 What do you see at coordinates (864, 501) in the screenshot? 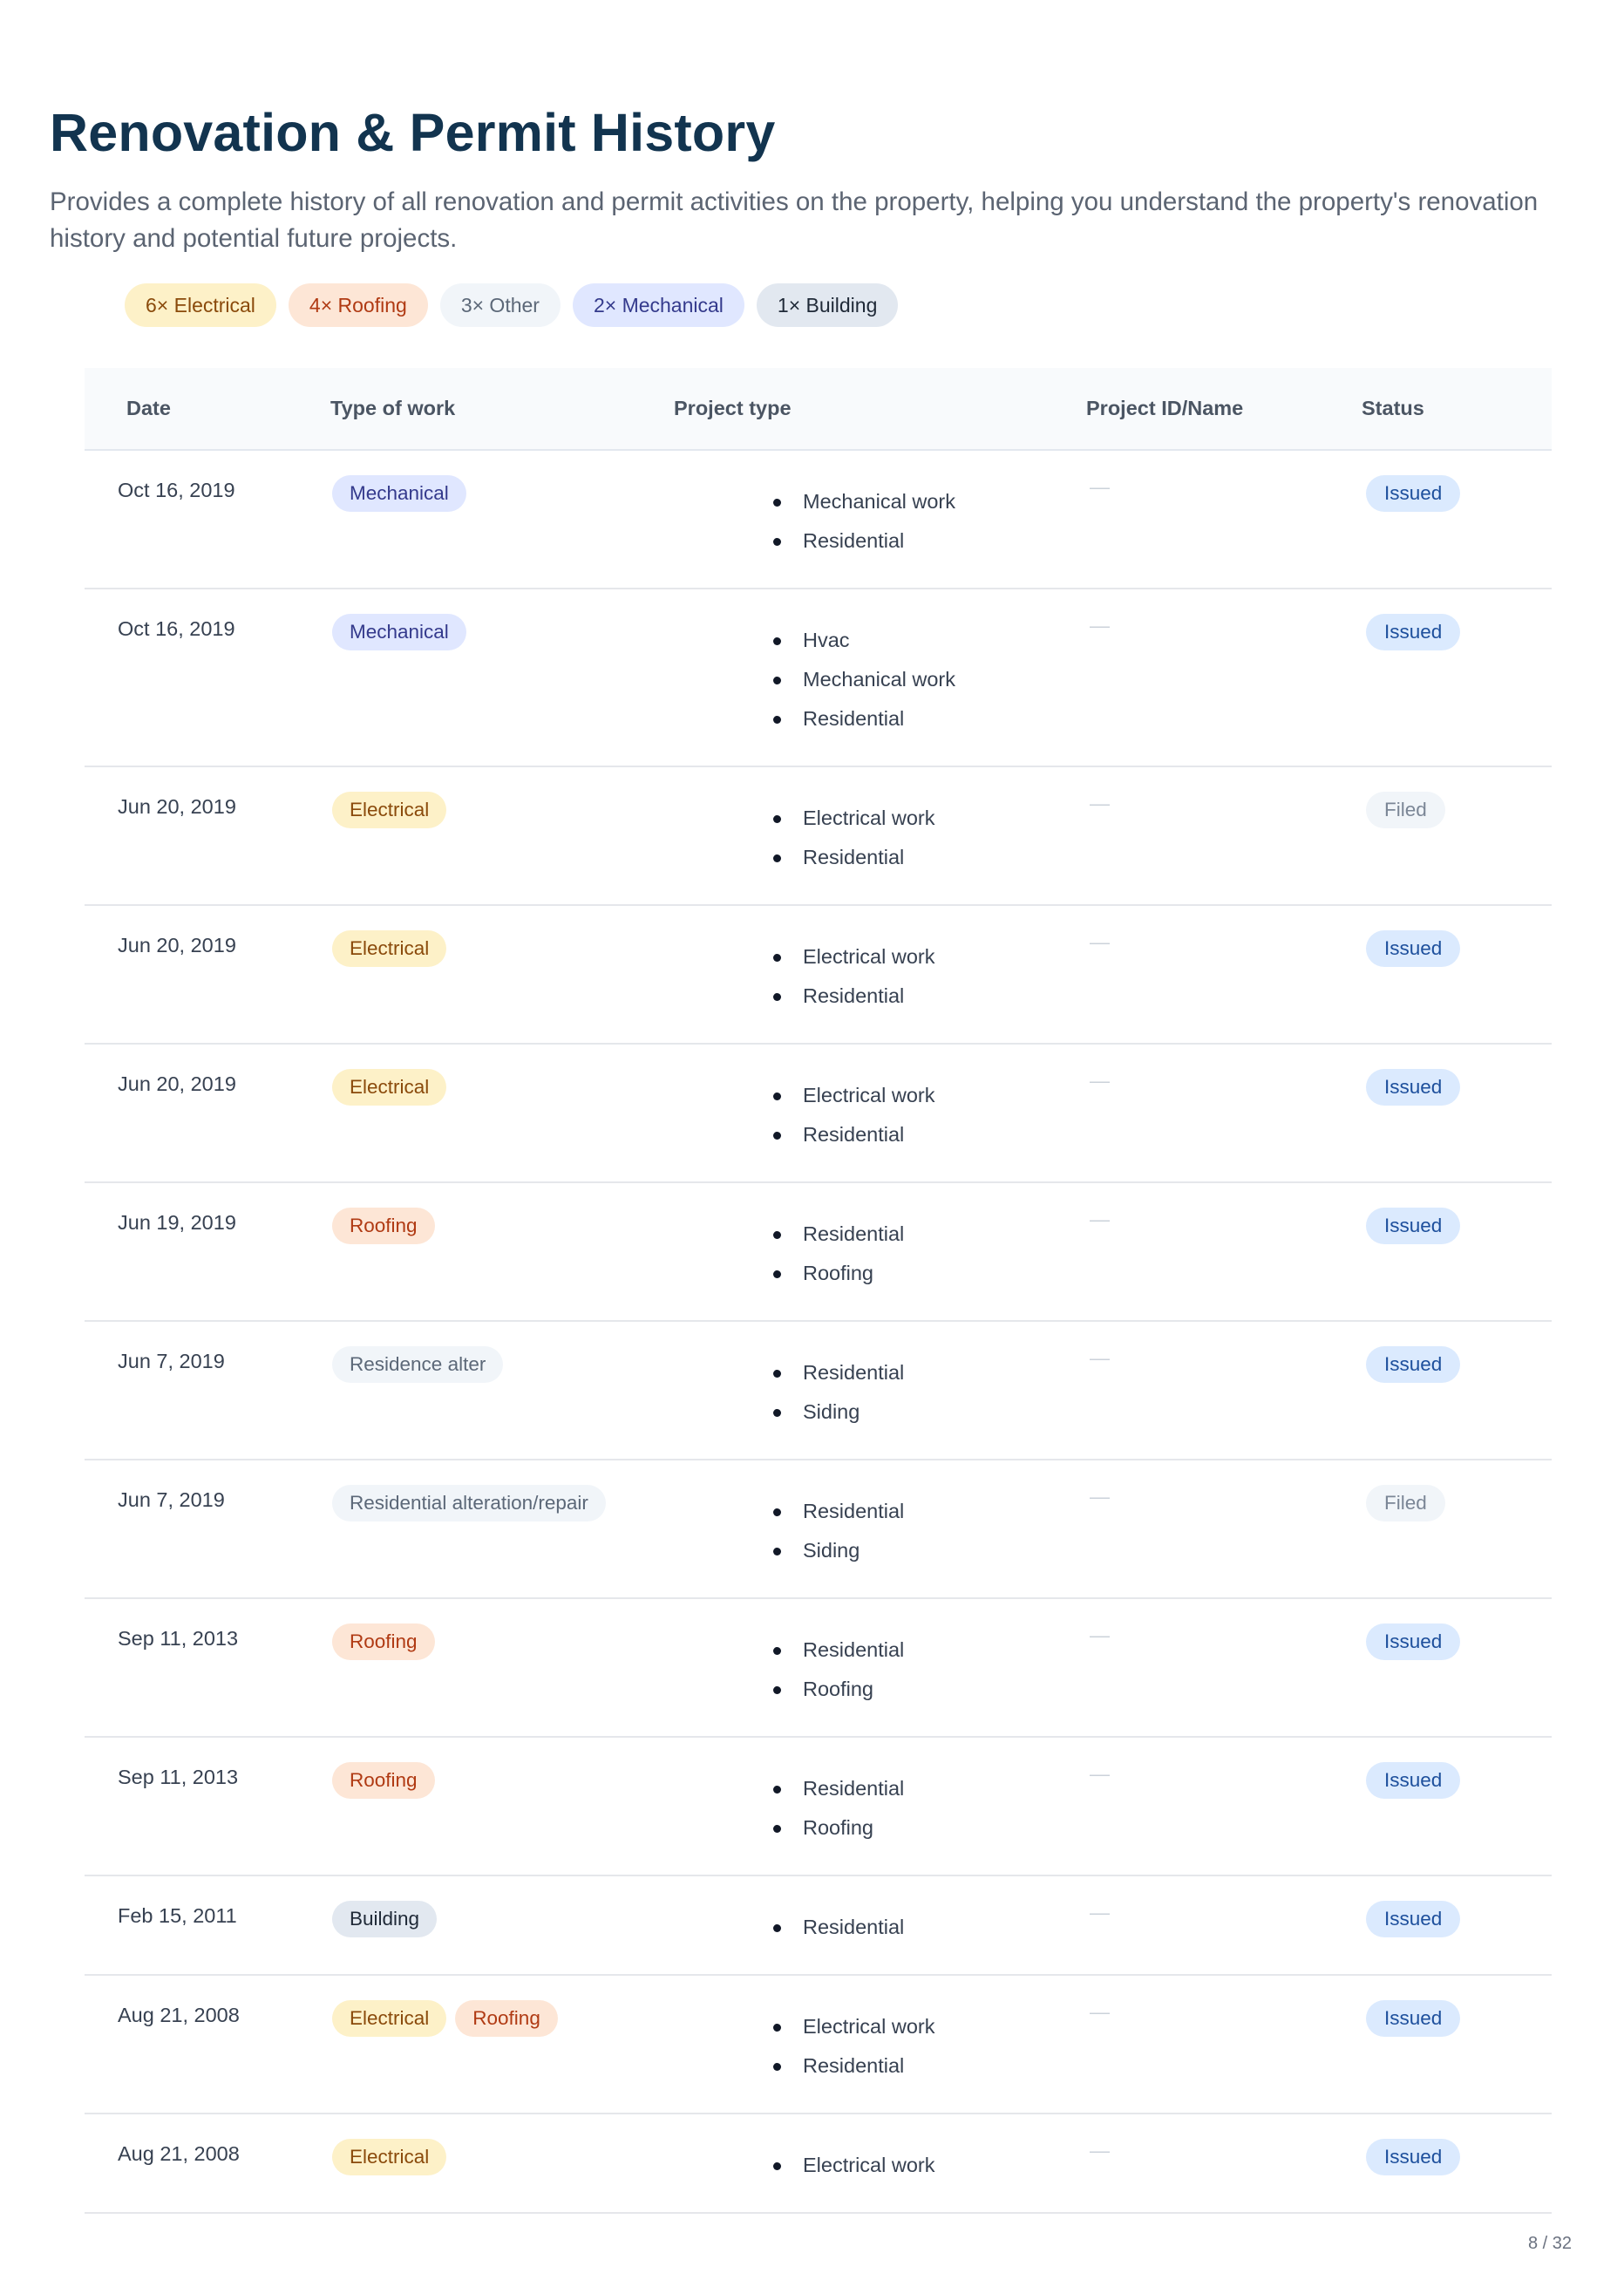
I see `project-type-item: Mechanical work` at bounding box center [864, 501].